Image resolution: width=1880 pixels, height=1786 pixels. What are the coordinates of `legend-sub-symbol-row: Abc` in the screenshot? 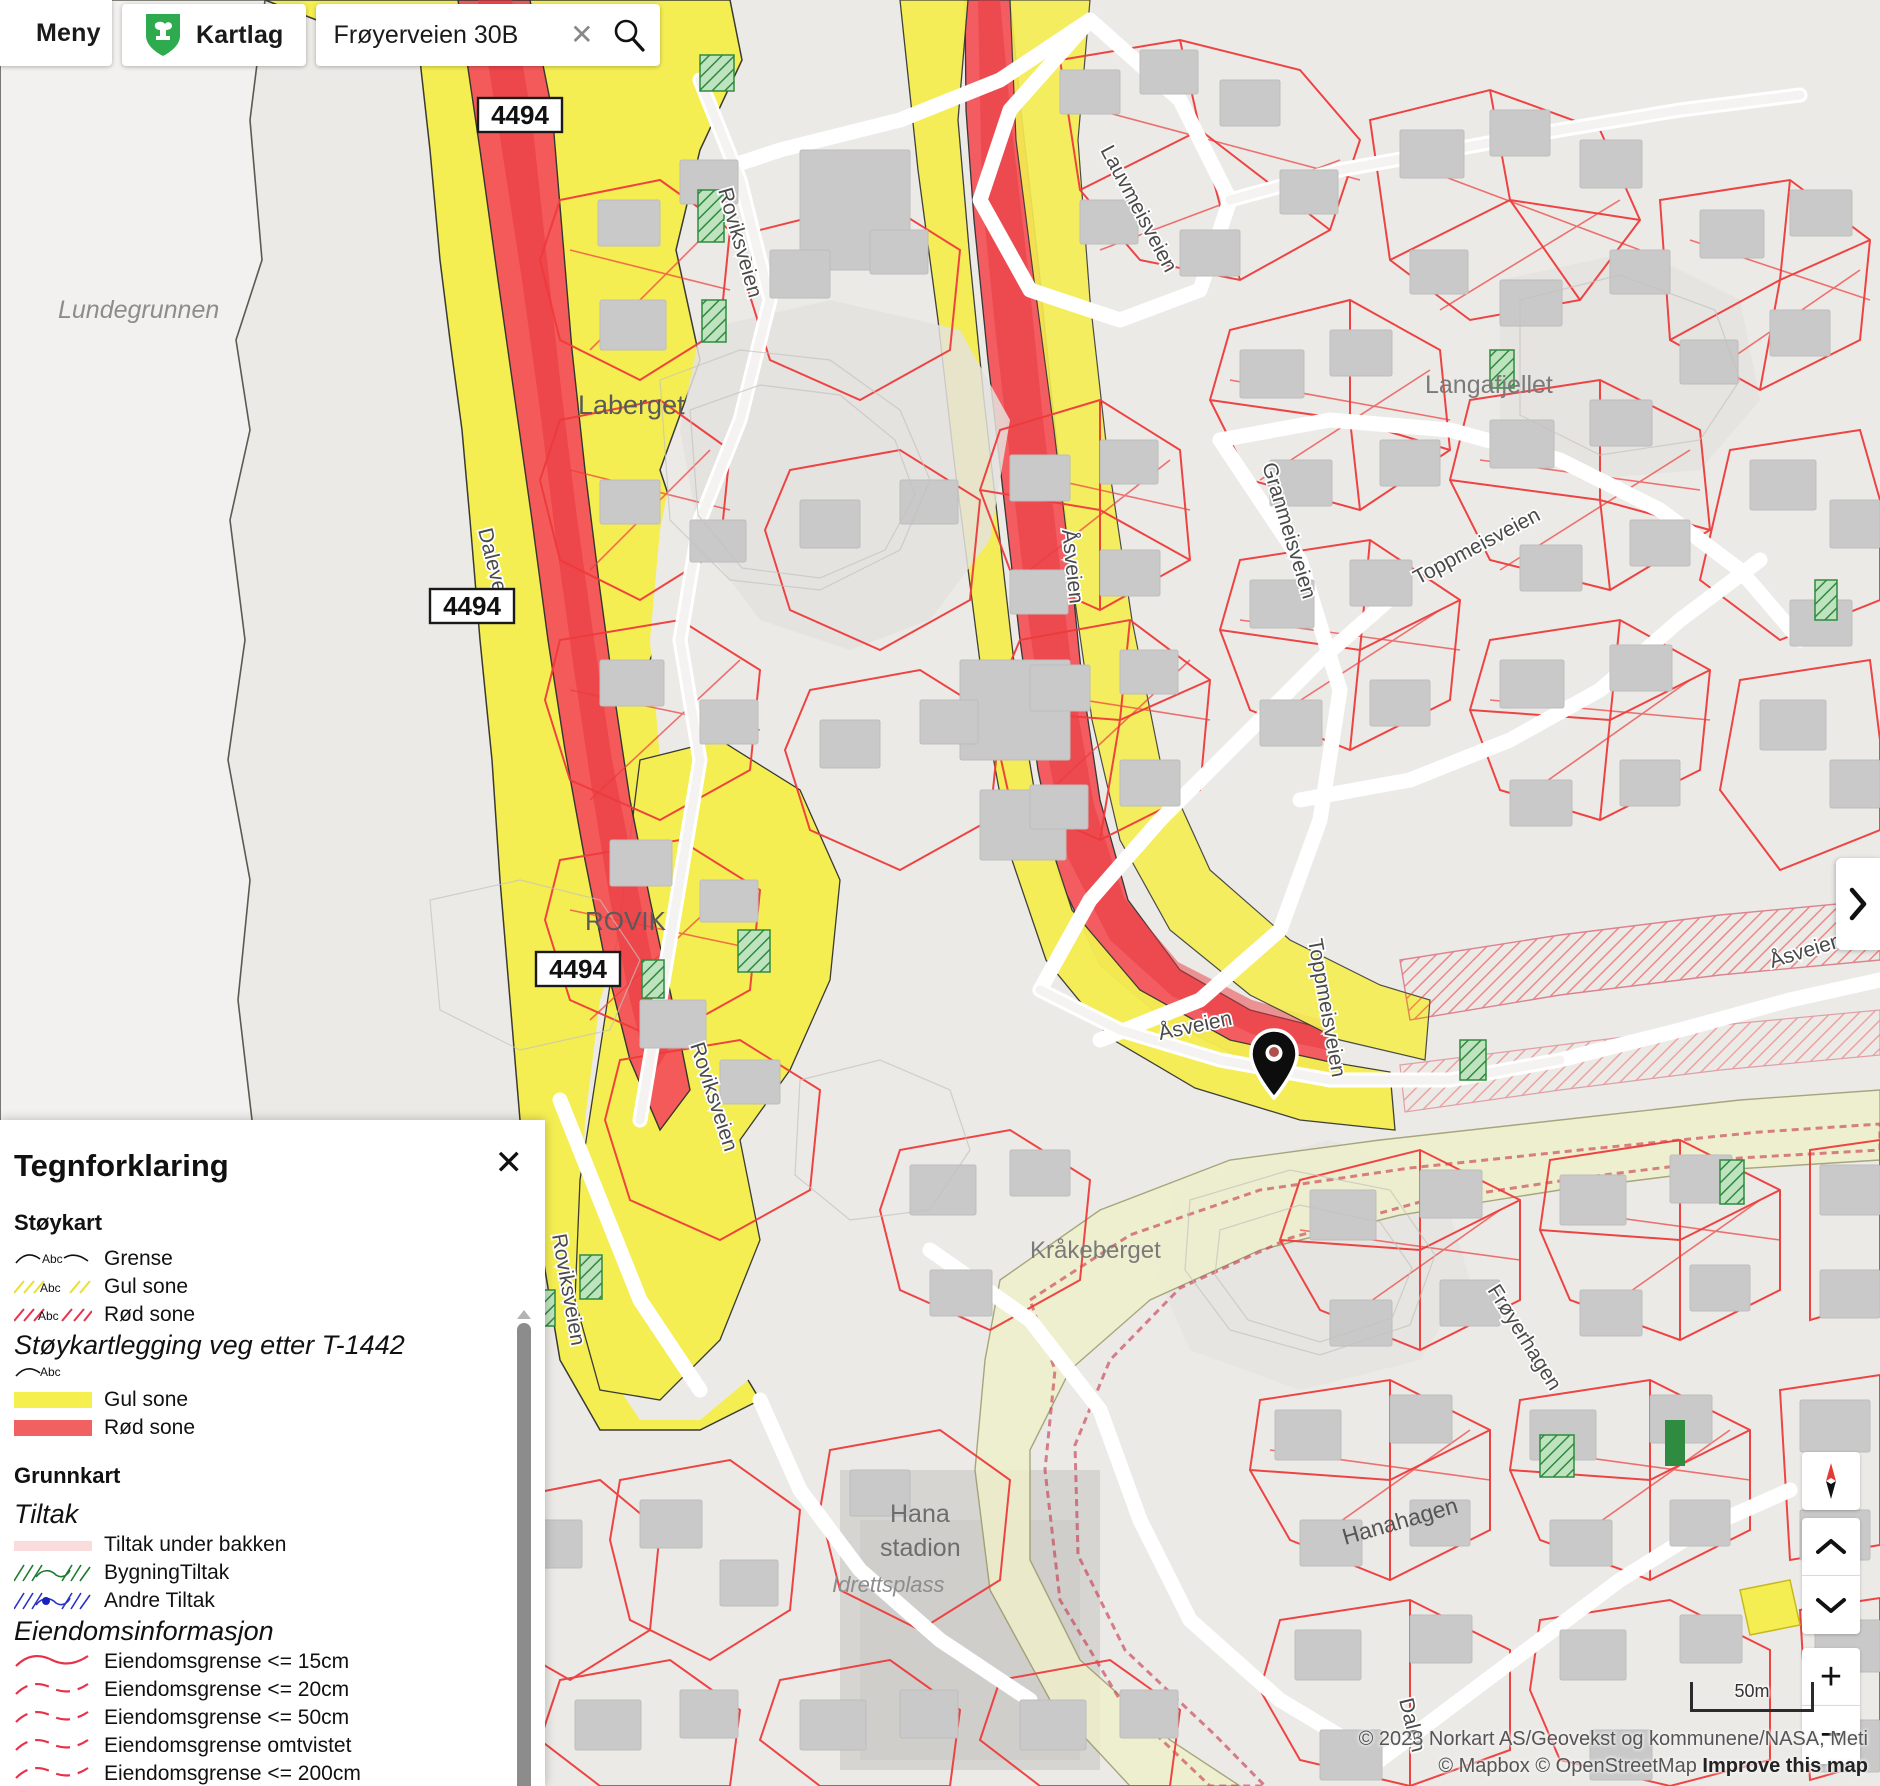 It's located at (259, 1374).